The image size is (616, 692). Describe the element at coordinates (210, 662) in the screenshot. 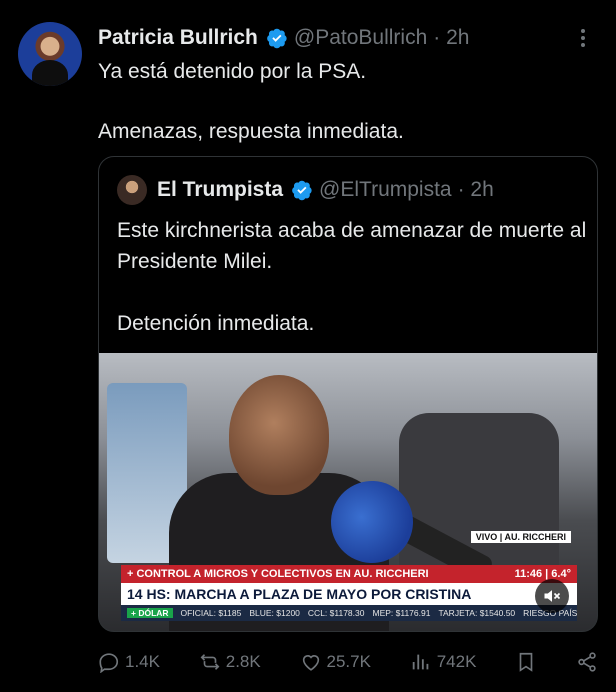

I see `repost-icon` at that location.